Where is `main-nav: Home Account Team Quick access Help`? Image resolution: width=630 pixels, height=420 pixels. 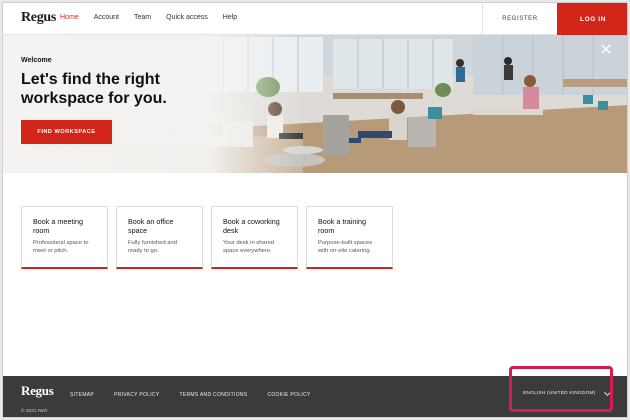 main-nav: Home Account Team Quick access Help is located at coordinates (156, 17).